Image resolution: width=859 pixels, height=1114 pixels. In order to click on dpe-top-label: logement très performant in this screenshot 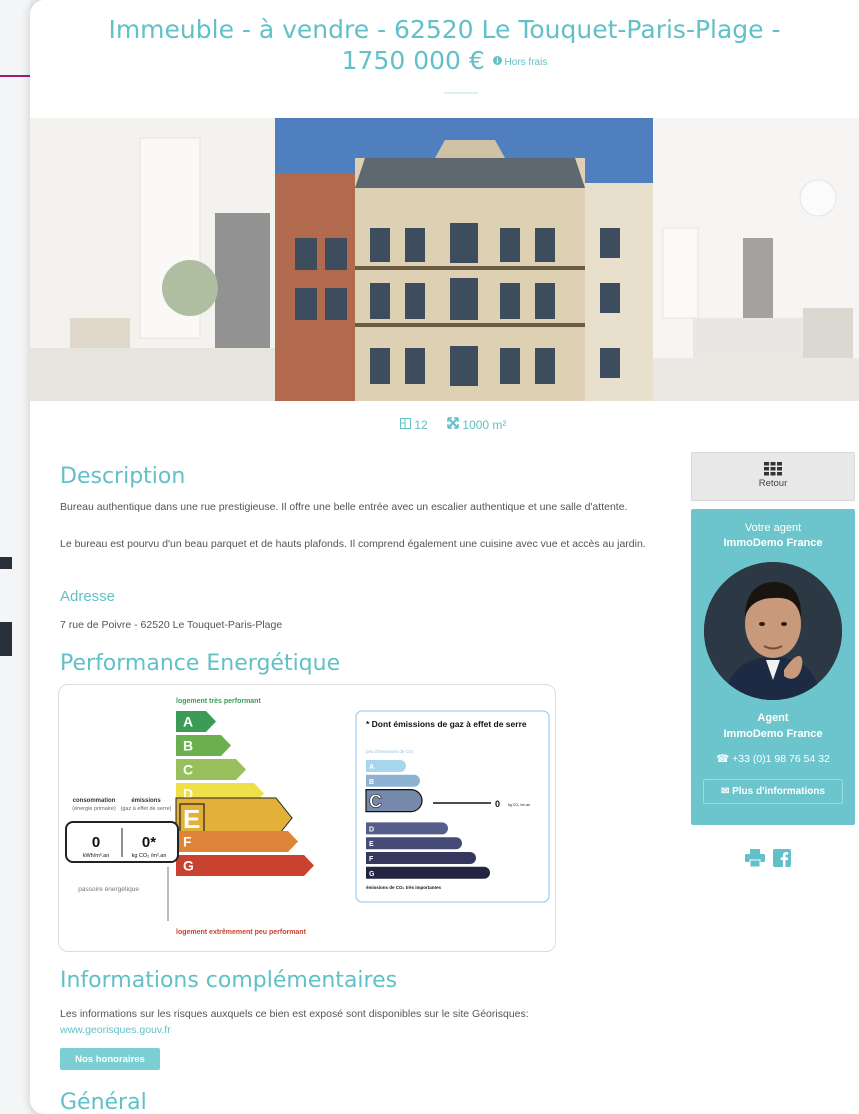, I will do `click(218, 701)`.